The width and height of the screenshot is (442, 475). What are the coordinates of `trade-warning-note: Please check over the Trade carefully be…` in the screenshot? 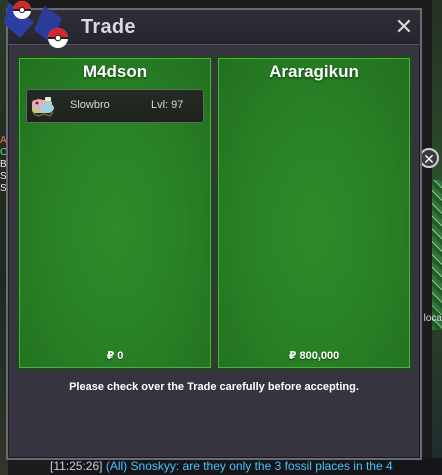 It's located at (214, 387).